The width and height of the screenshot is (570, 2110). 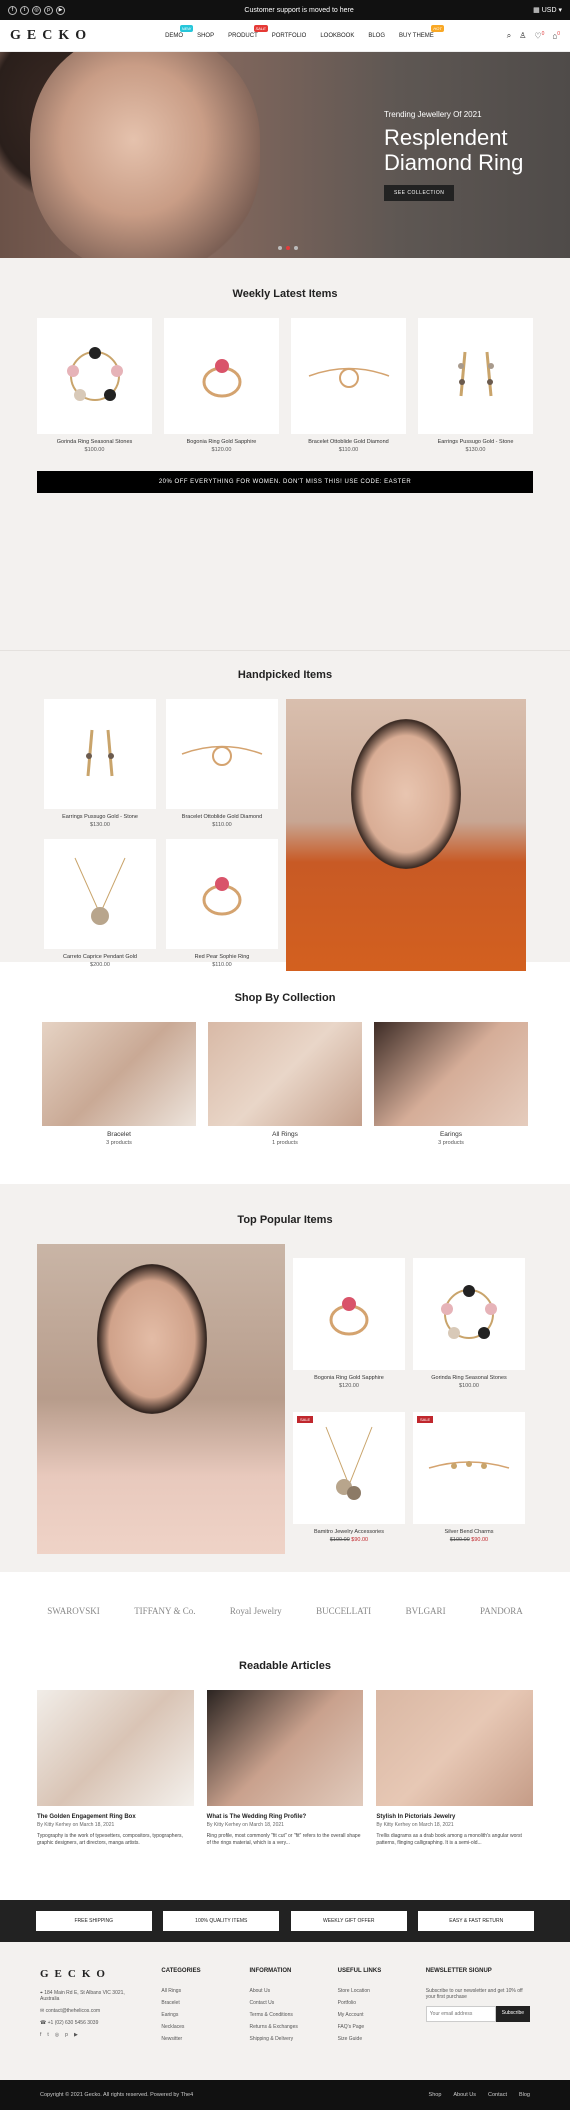 I want to click on account-icon: ♙, so click(x=522, y=36).